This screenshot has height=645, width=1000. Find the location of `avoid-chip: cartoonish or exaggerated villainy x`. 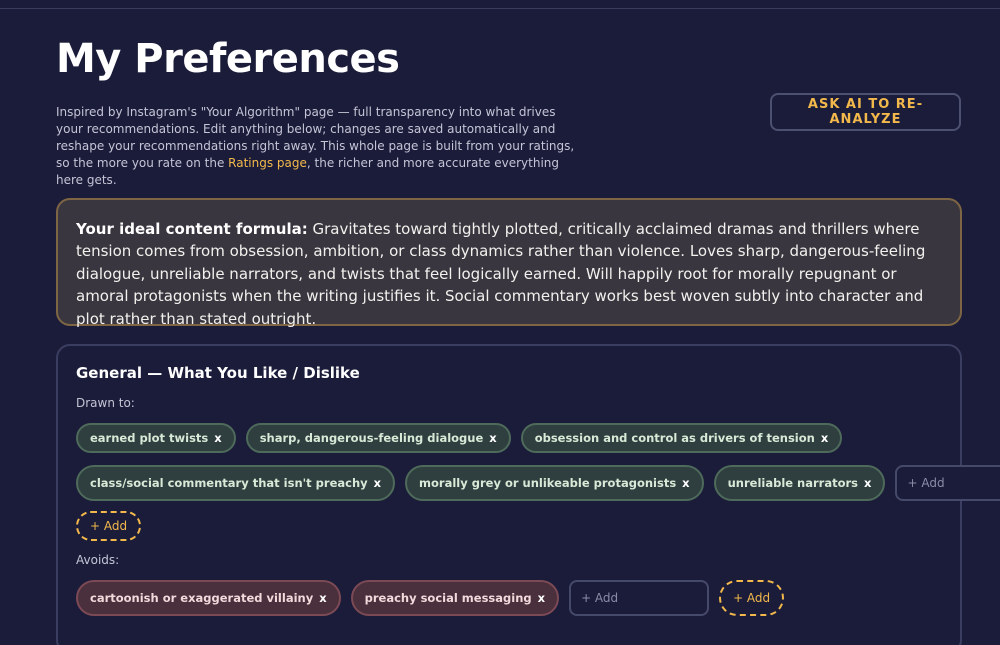

avoid-chip: cartoonish or exaggerated villainy x is located at coordinates (208, 598).